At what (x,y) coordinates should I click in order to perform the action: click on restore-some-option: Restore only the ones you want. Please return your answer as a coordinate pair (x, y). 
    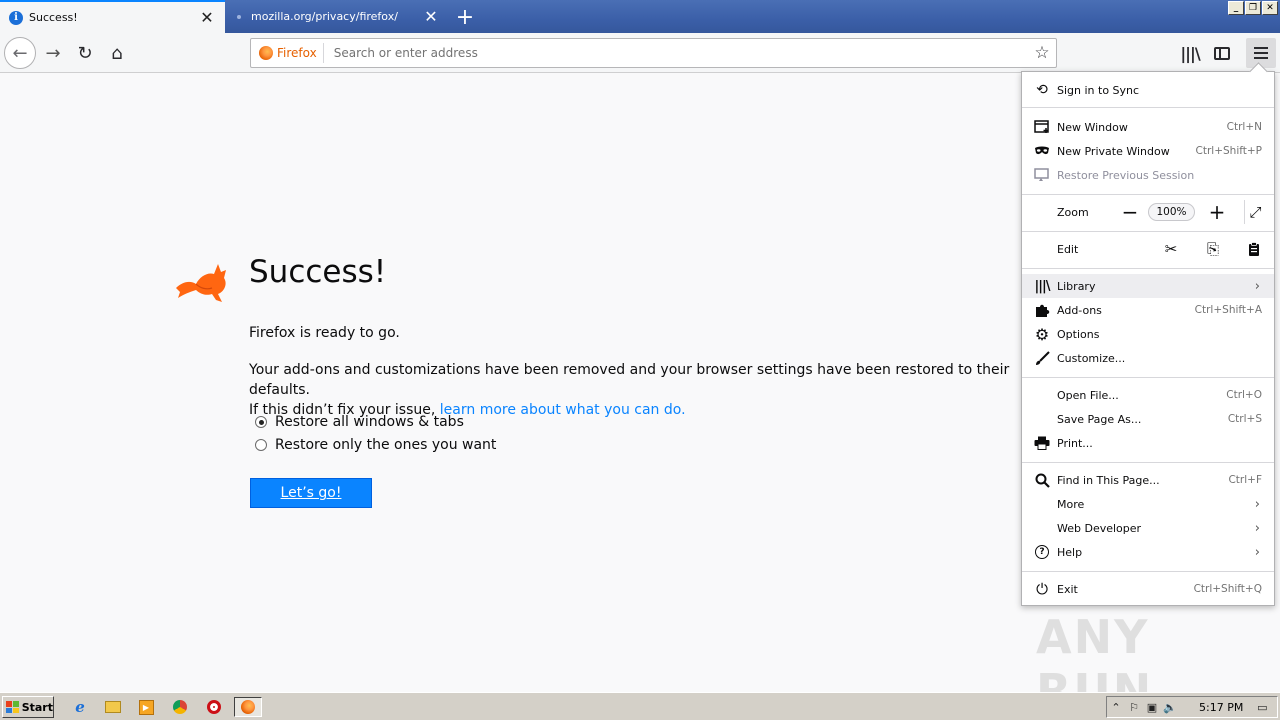
    Looking at the image, I should click on (375, 445).